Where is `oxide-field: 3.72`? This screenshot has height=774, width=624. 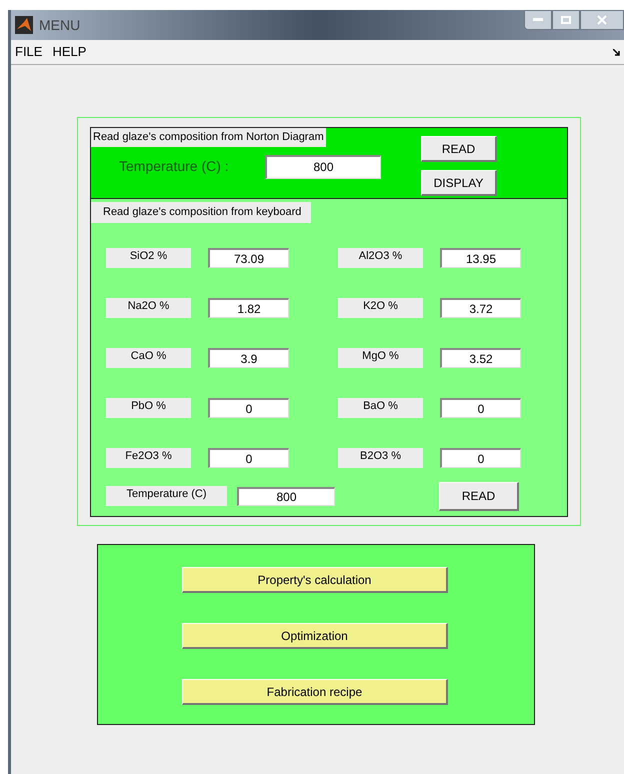 oxide-field: 3.72 is located at coordinates (480, 308).